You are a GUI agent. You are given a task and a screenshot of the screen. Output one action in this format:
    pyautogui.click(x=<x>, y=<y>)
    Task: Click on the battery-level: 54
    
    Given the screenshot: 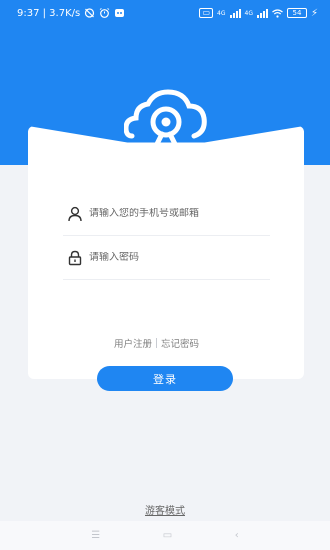 What is the action you would take?
    pyautogui.click(x=297, y=13)
    